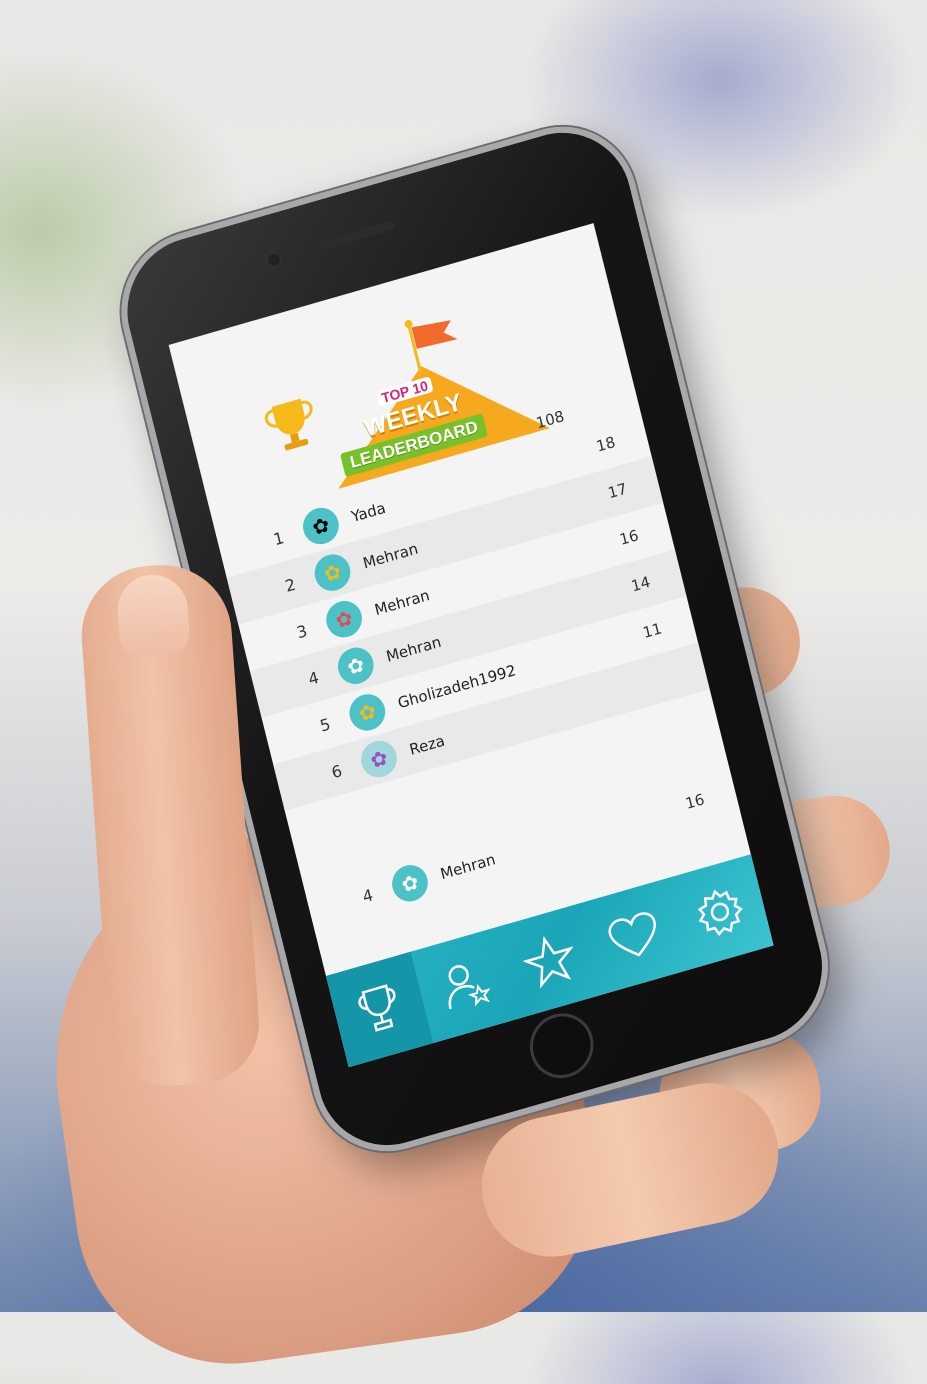 Image resolution: width=927 pixels, height=1384 pixels. I want to click on rank: 6, so click(336, 771).